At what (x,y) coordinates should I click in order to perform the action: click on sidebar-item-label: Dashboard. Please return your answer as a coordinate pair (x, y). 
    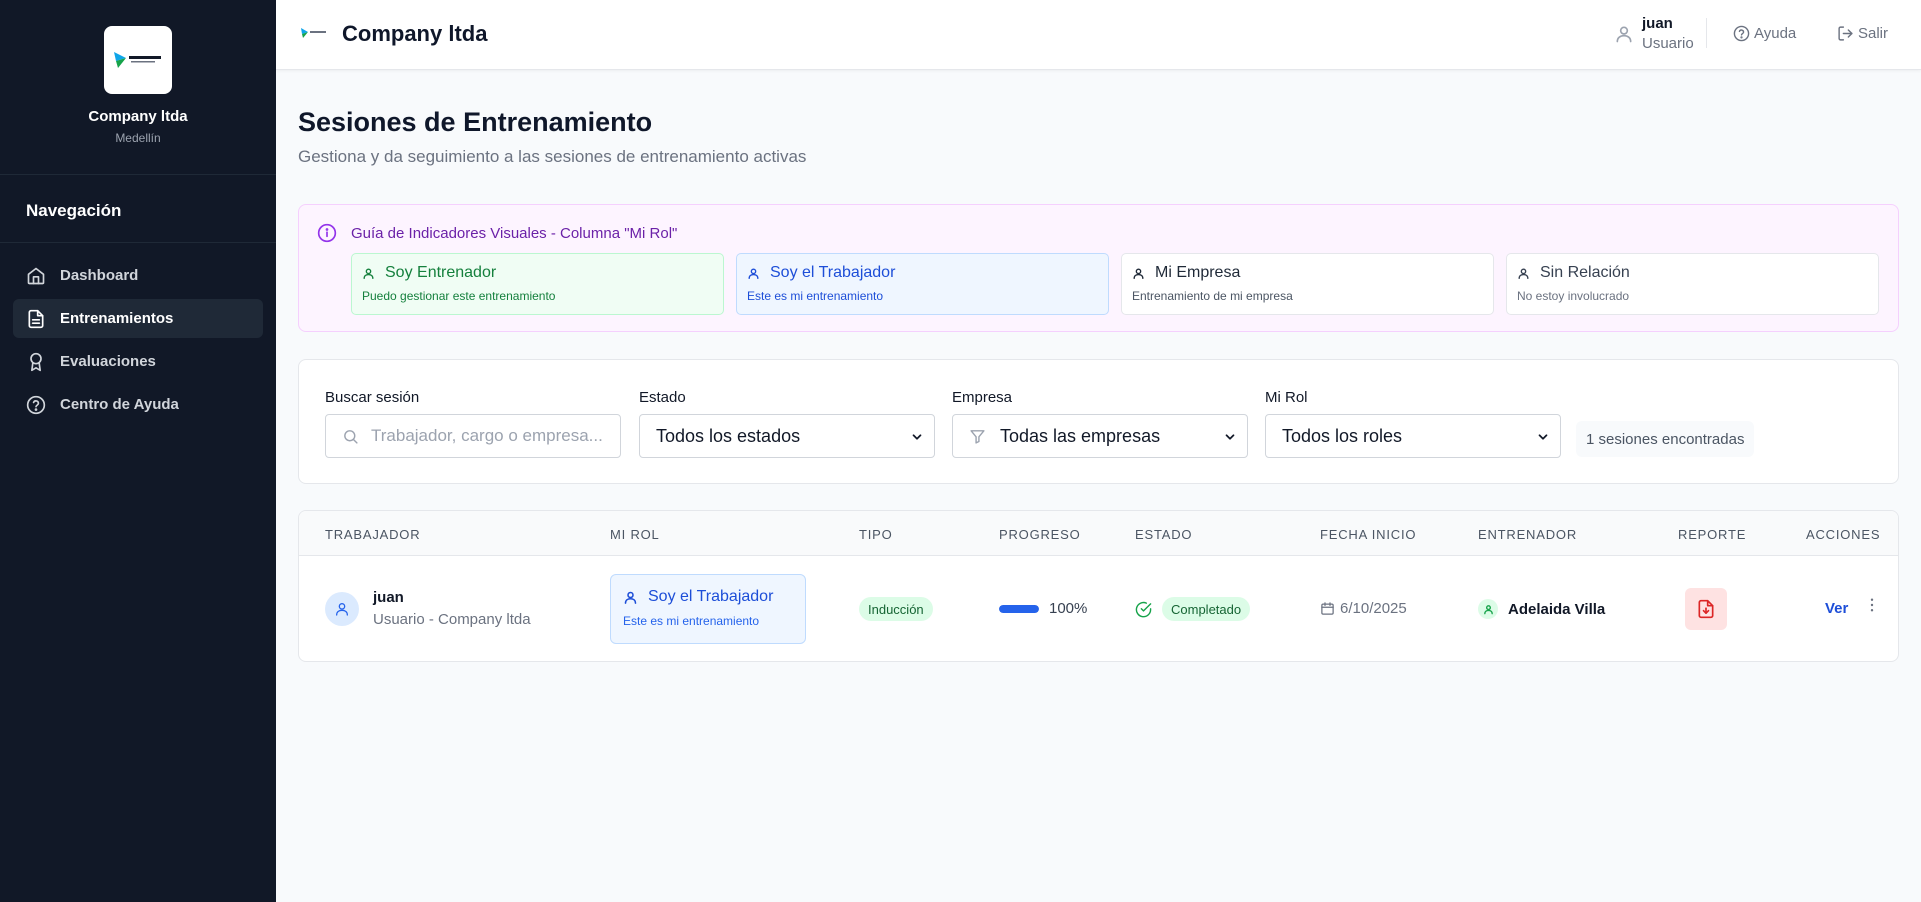
    Looking at the image, I should click on (99, 275).